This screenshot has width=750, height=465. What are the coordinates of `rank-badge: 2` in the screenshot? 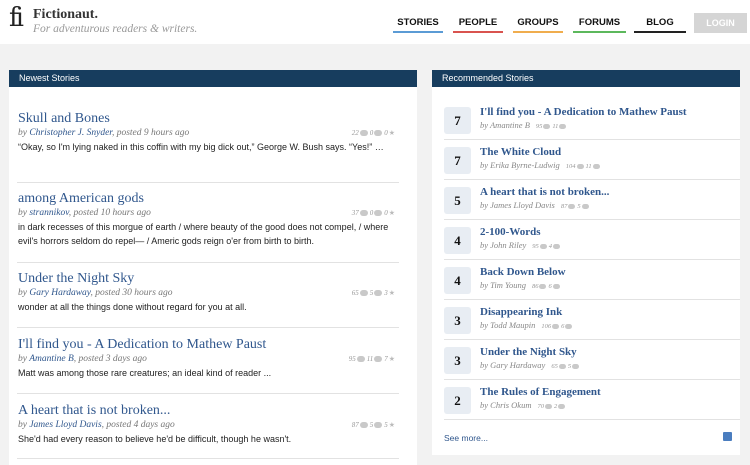 It's located at (457, 400).